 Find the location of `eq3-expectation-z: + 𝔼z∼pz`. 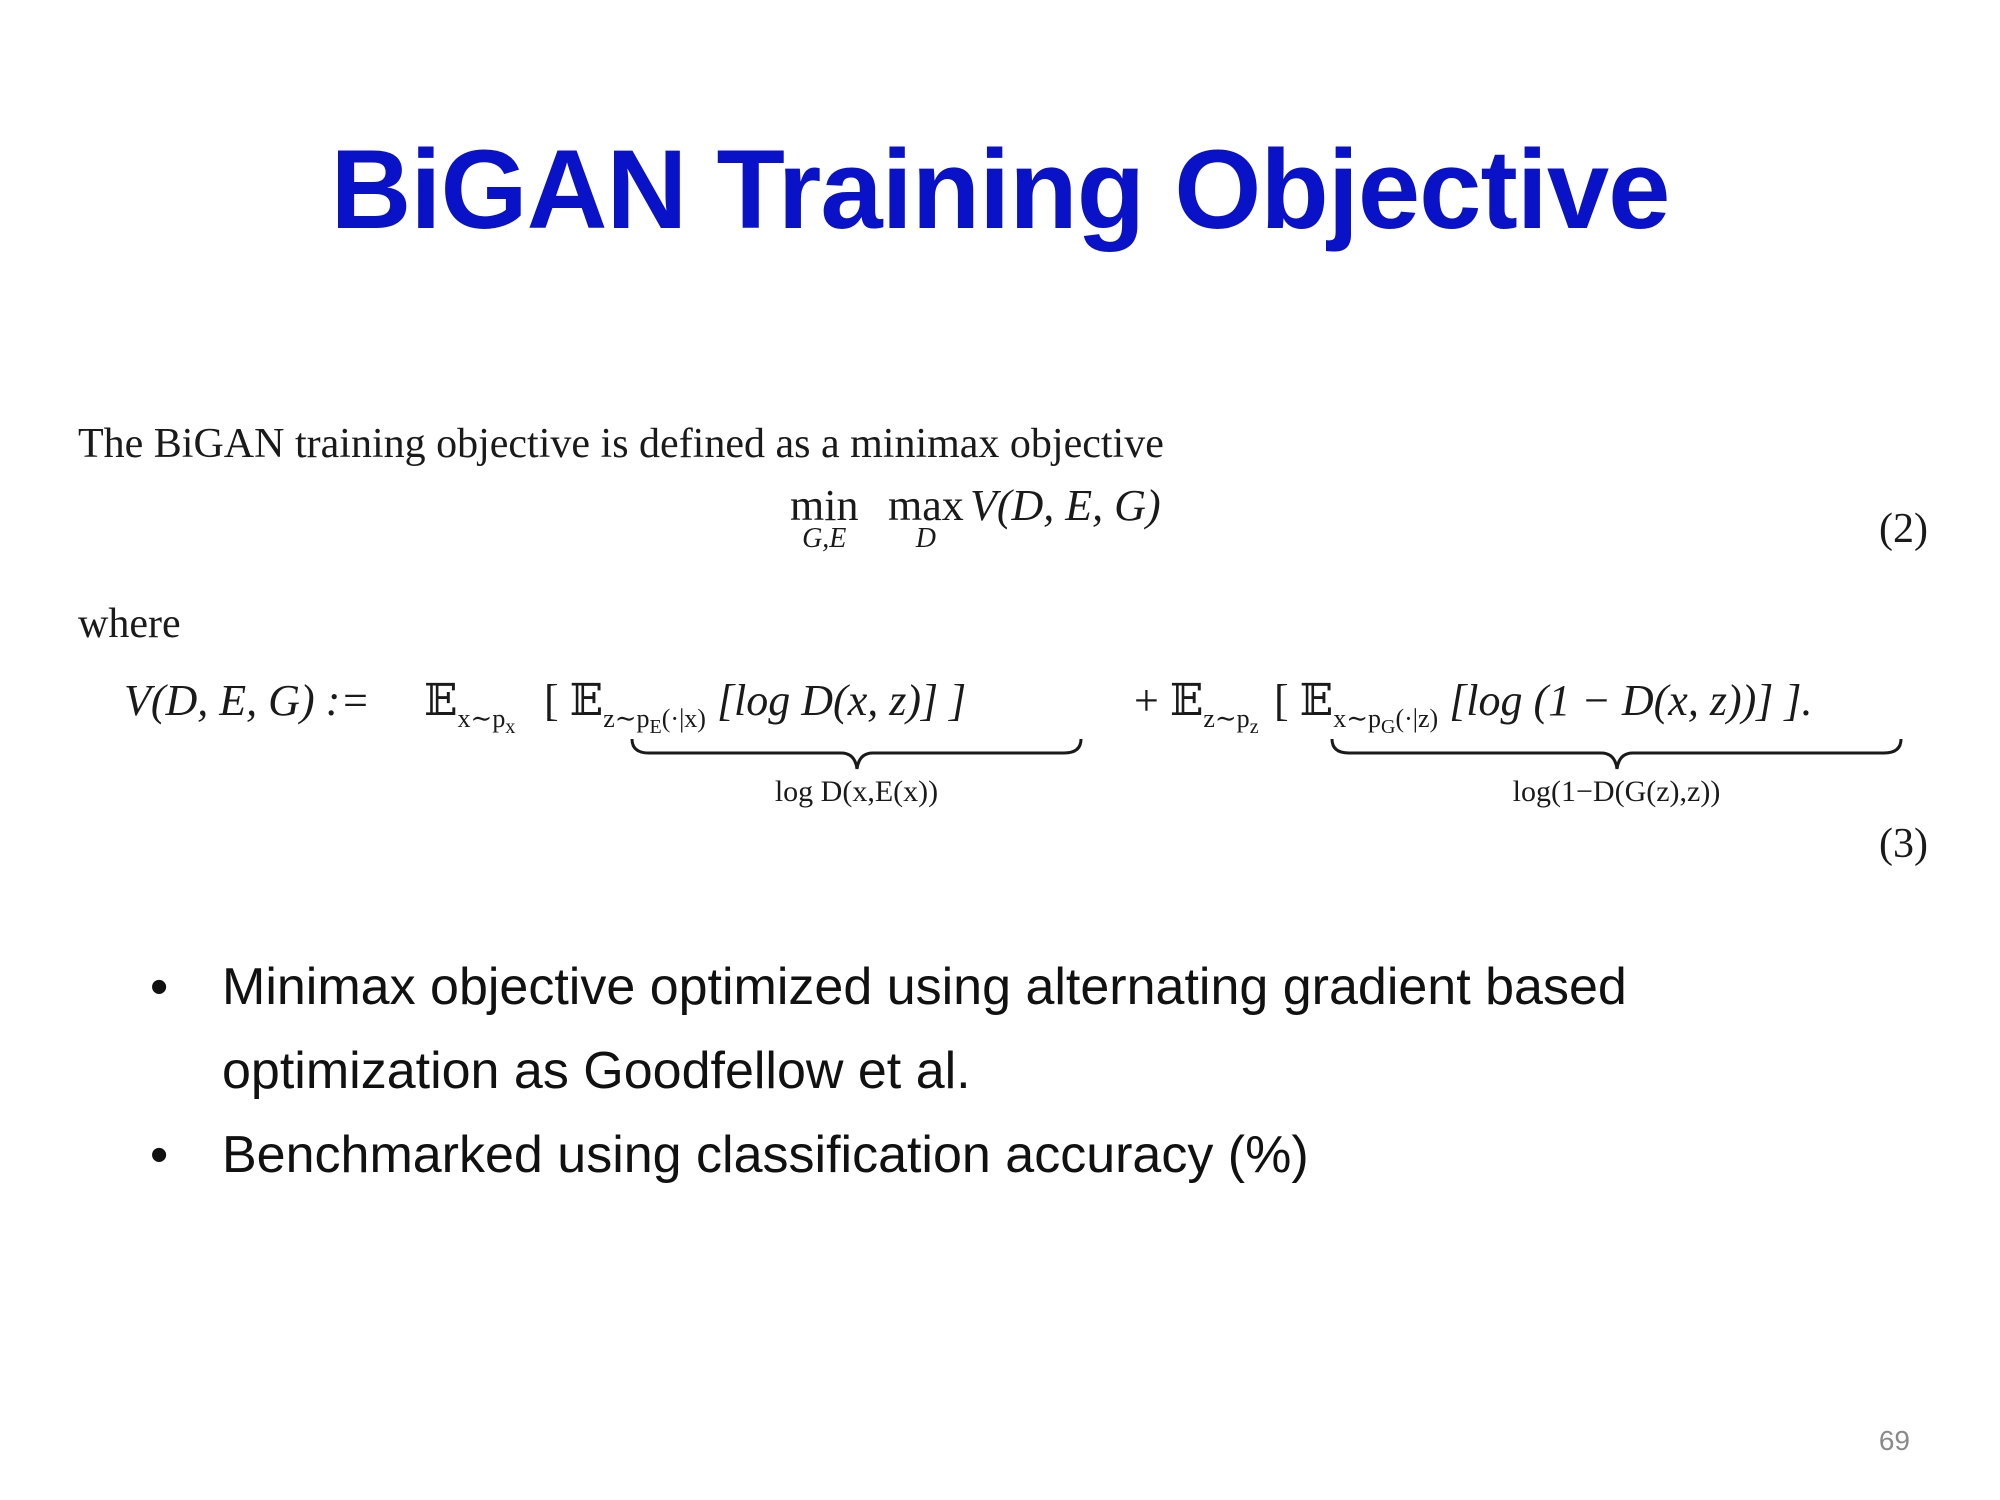

eq3-expectation-z: + 𝔼z∼pz is located at coordinates (1196, 707).